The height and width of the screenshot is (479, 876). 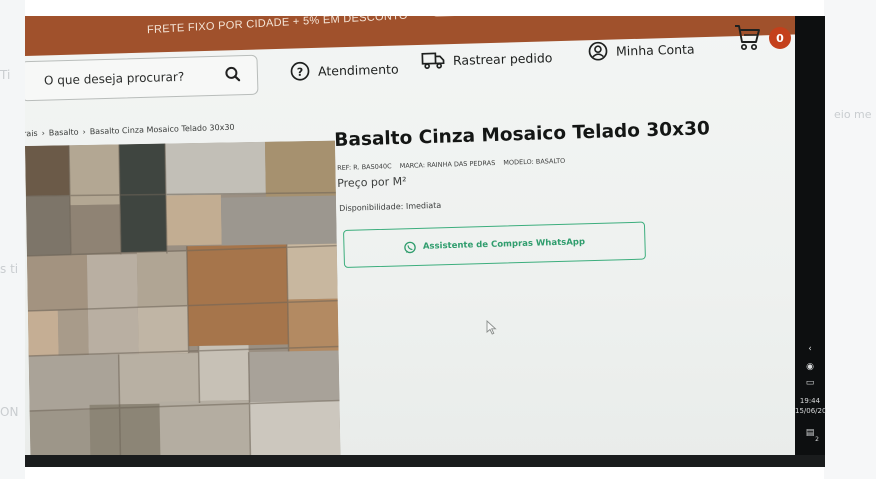 What do you see at coordinates (491, 327) in the screenshot?
I see `mouse-cursor-icon` at bounding box center [491, 327].